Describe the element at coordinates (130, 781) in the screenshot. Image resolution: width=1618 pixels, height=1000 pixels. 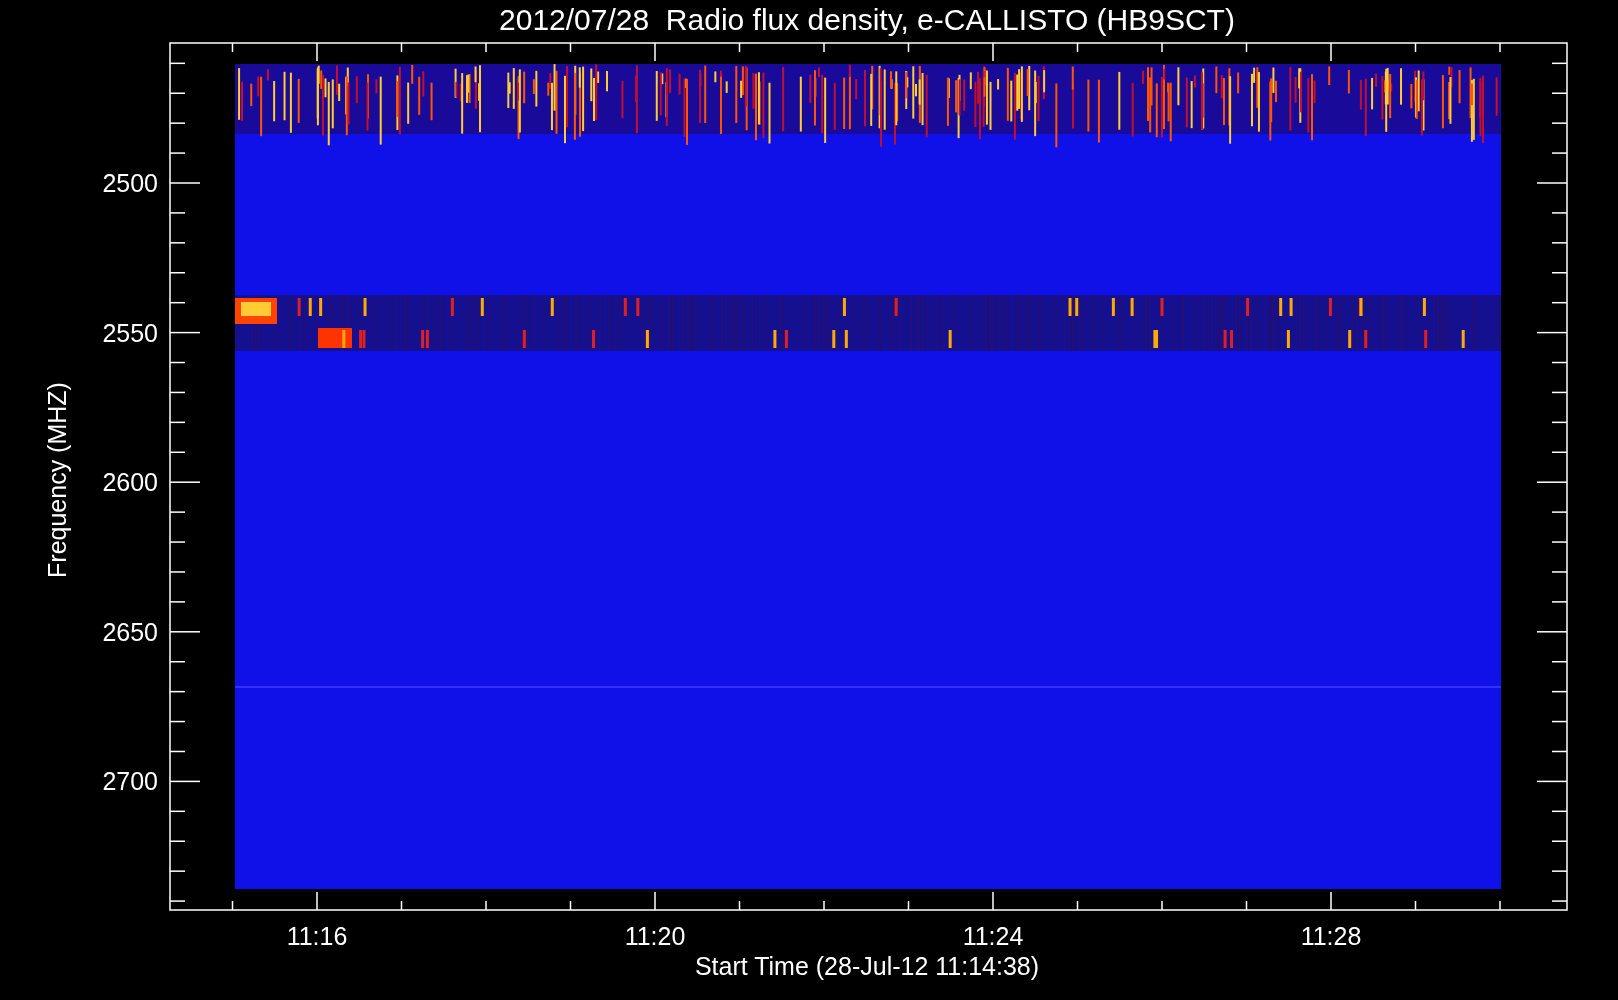
I see `y-tick-label: 2700` at that location.